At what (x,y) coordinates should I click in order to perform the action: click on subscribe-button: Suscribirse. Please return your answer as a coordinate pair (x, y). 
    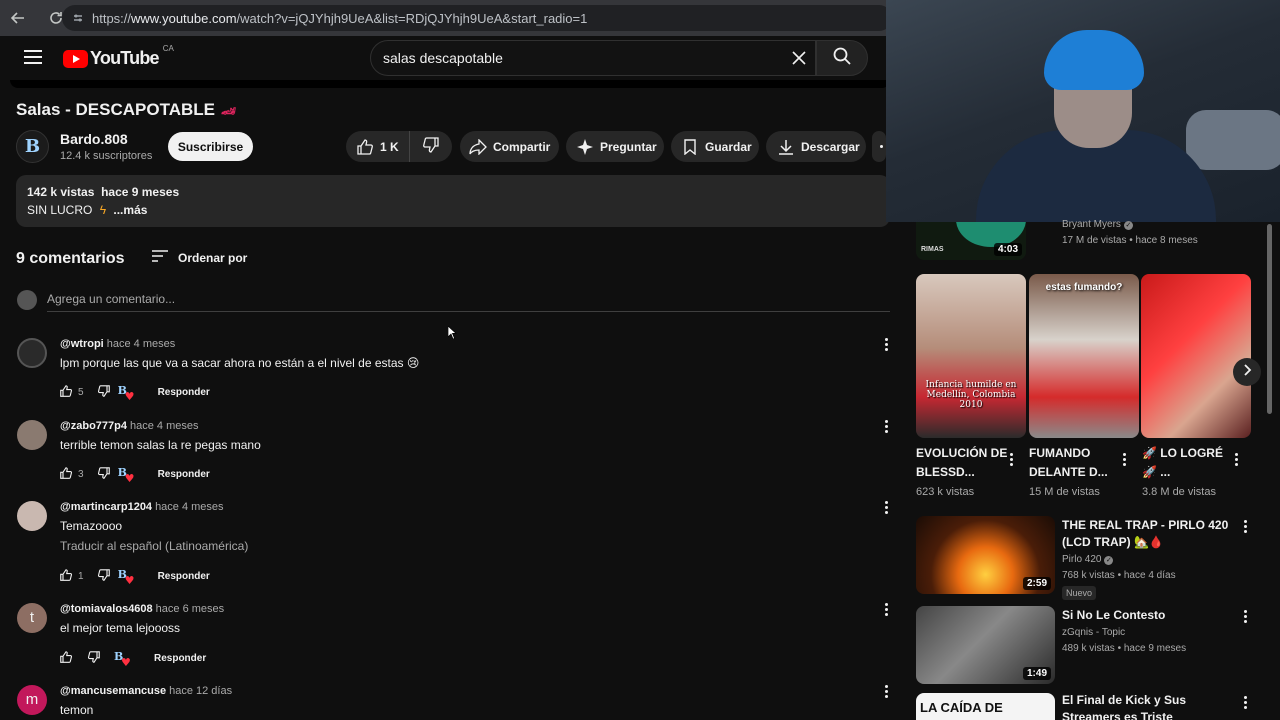
    Looking at the image, I should click on (210, 146).